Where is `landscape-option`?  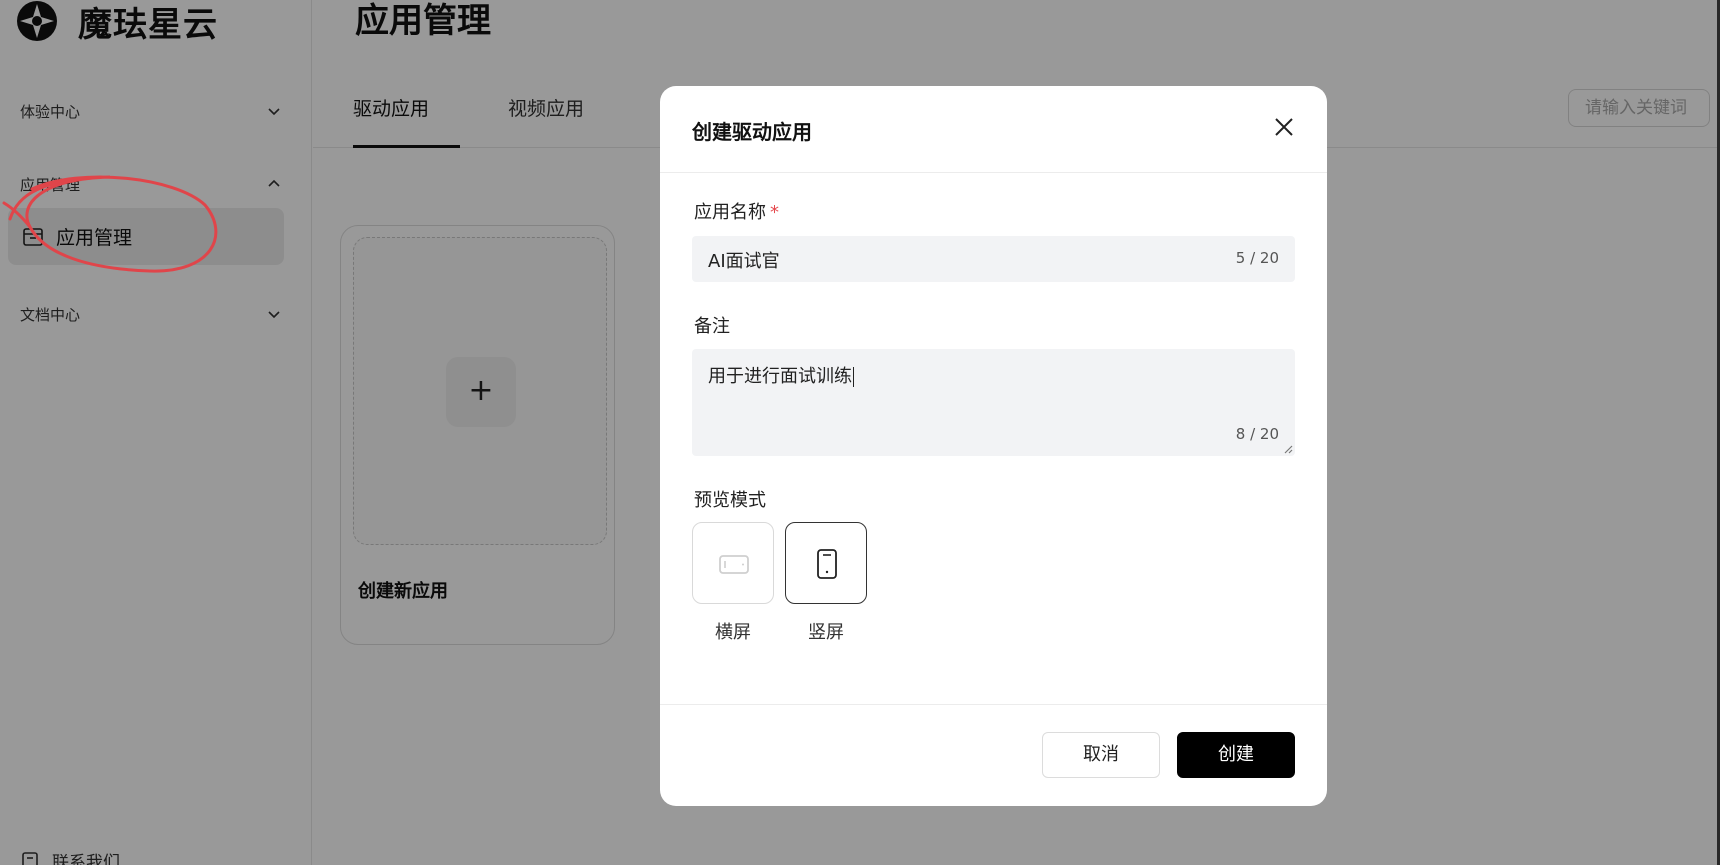 landscape-option is located at coordinates (733, 563).